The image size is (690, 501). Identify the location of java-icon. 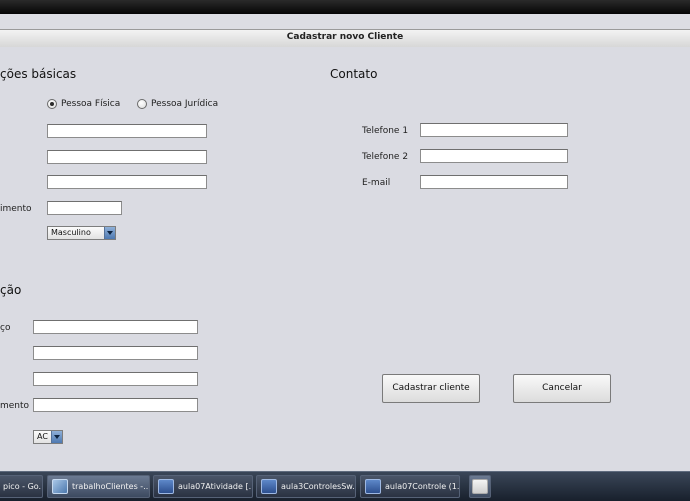
(480, 486).